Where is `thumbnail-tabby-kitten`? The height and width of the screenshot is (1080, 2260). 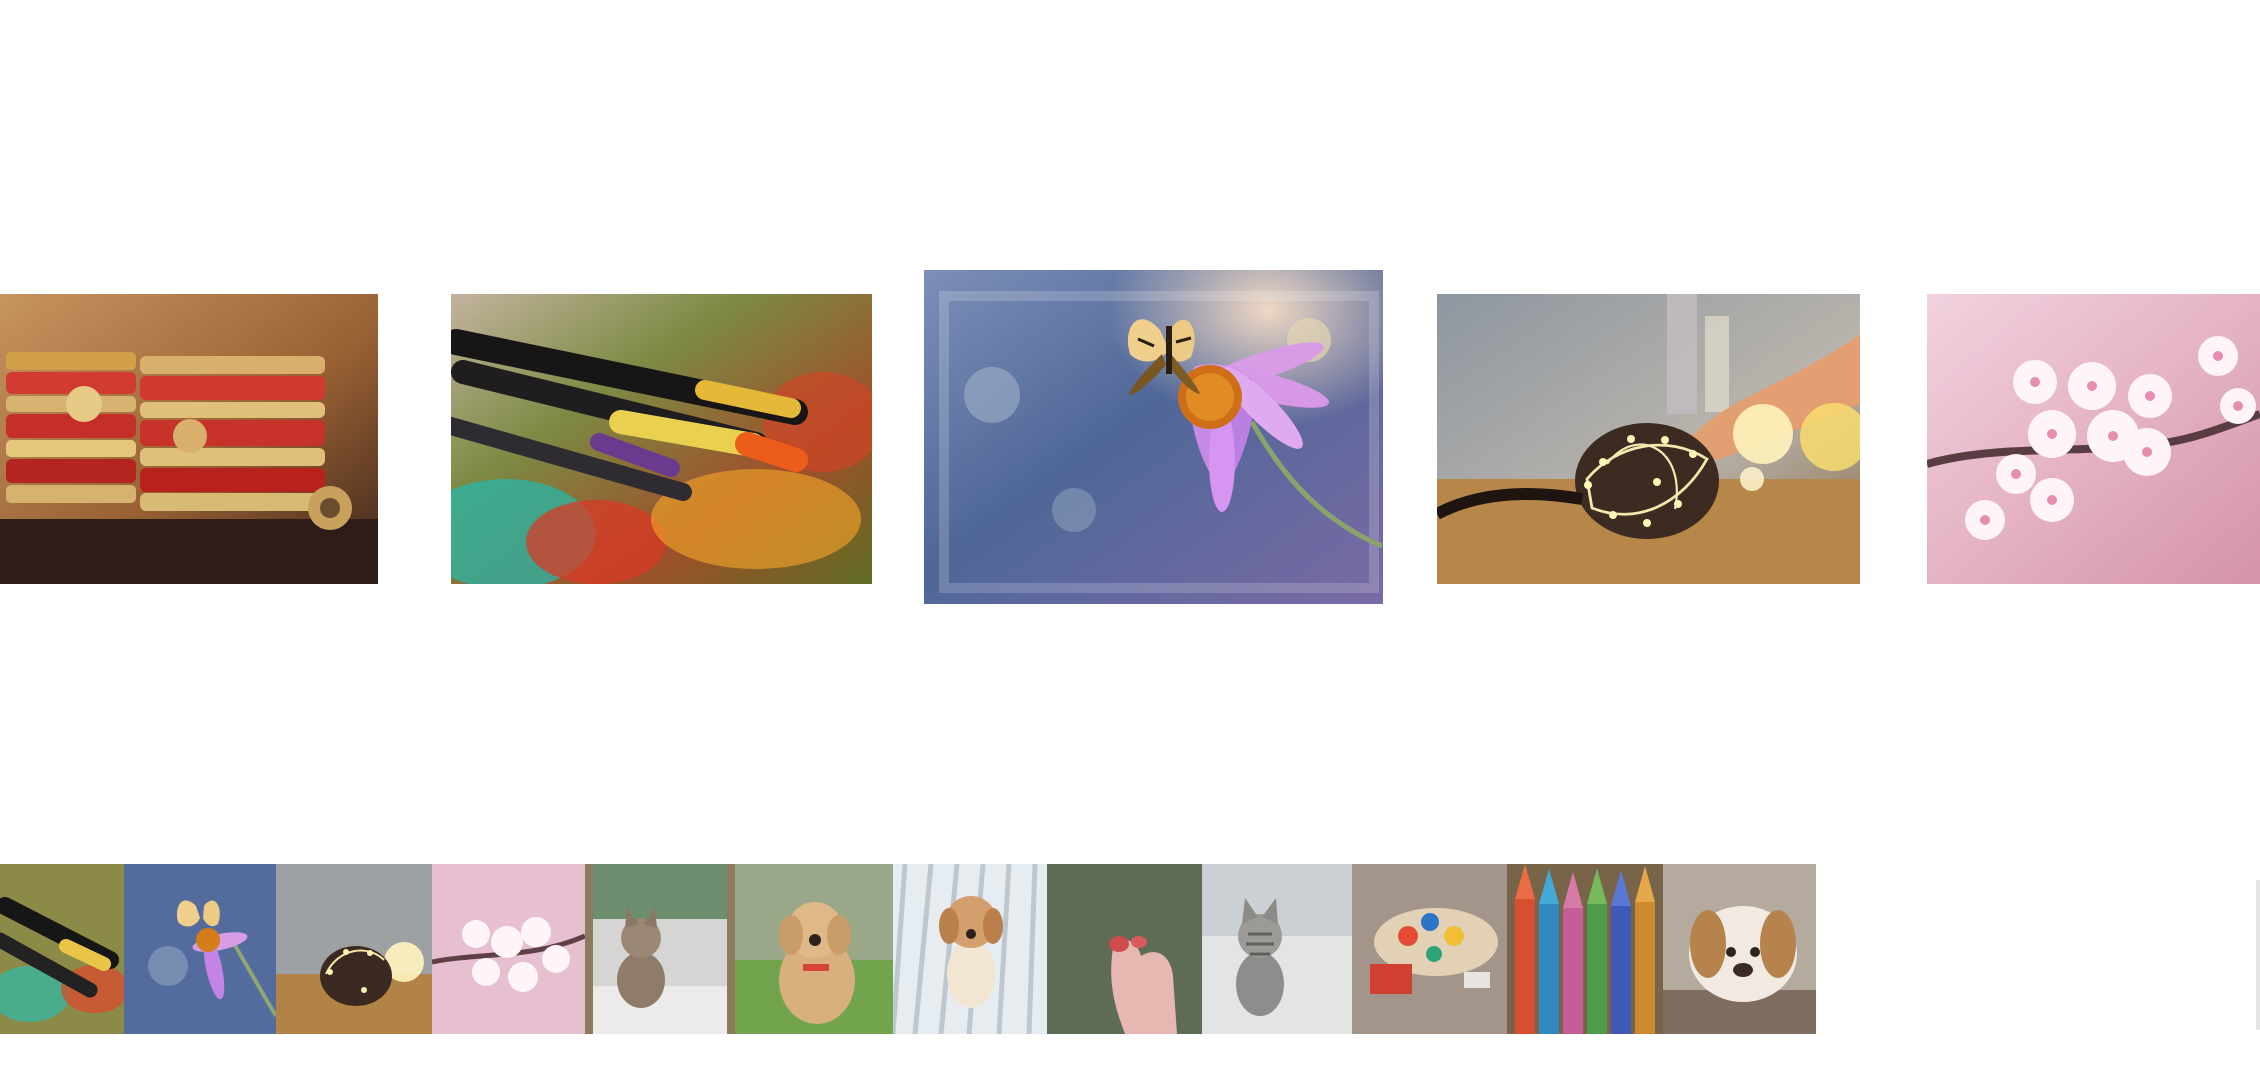 thumbnail-tabby-kitten is located at coordinates (1277, 949).